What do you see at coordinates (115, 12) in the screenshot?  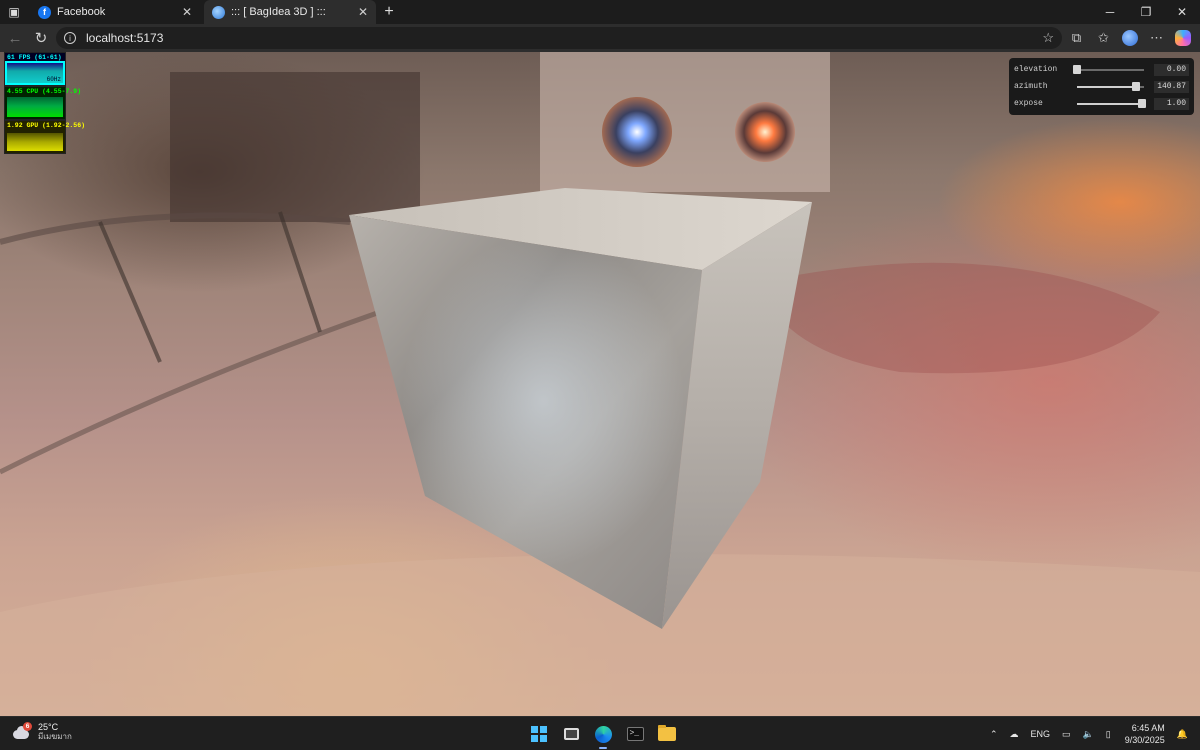 I see `tab-facebook: f Facebook ✕` at bounding box center [115, 12].